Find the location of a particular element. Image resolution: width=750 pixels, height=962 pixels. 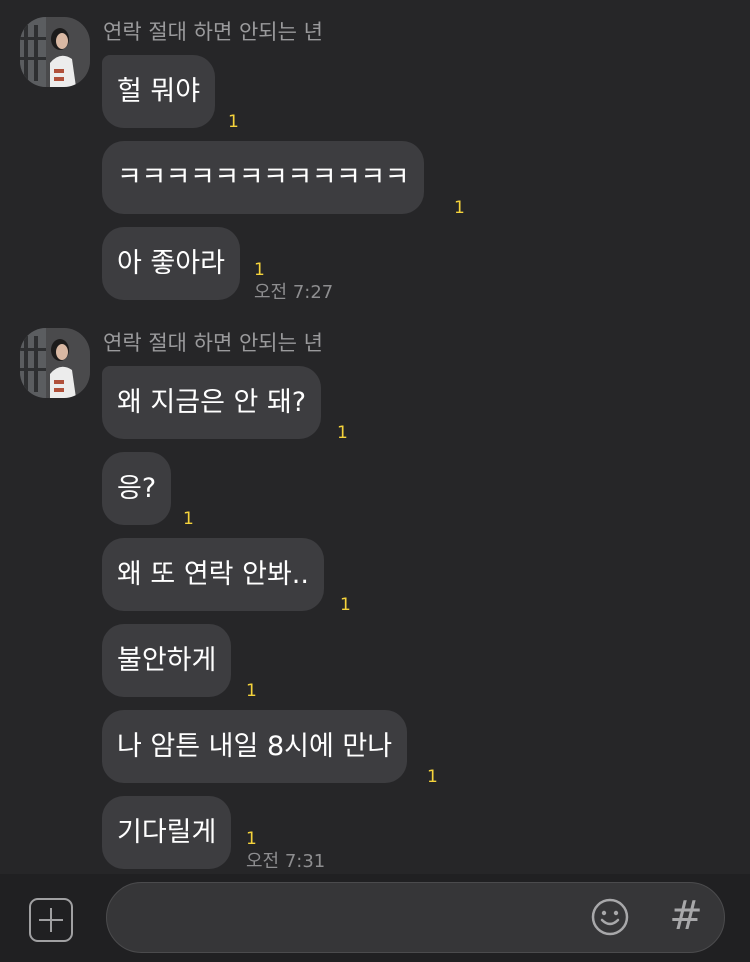

smiley-icon is located at coordinates (610, 917).